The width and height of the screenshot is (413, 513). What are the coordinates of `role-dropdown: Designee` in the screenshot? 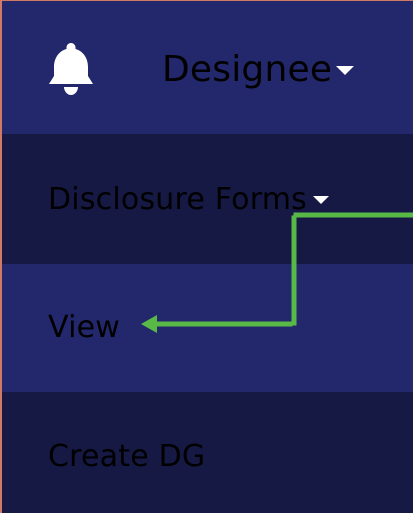 It's located at (258, 70).